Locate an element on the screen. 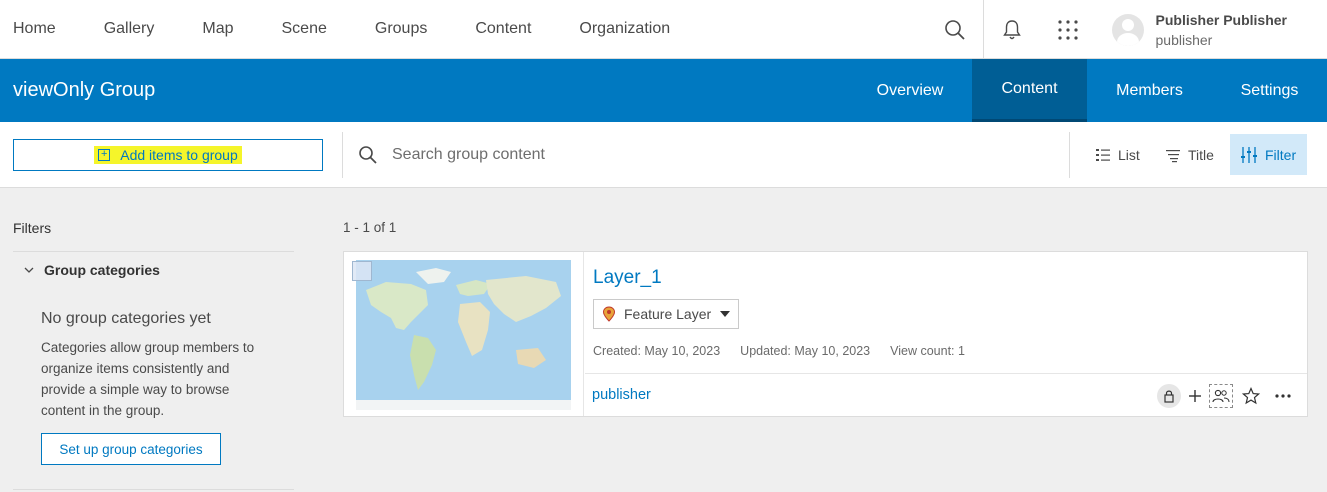  tab-content: Content is located at coordinates (1029, 90).